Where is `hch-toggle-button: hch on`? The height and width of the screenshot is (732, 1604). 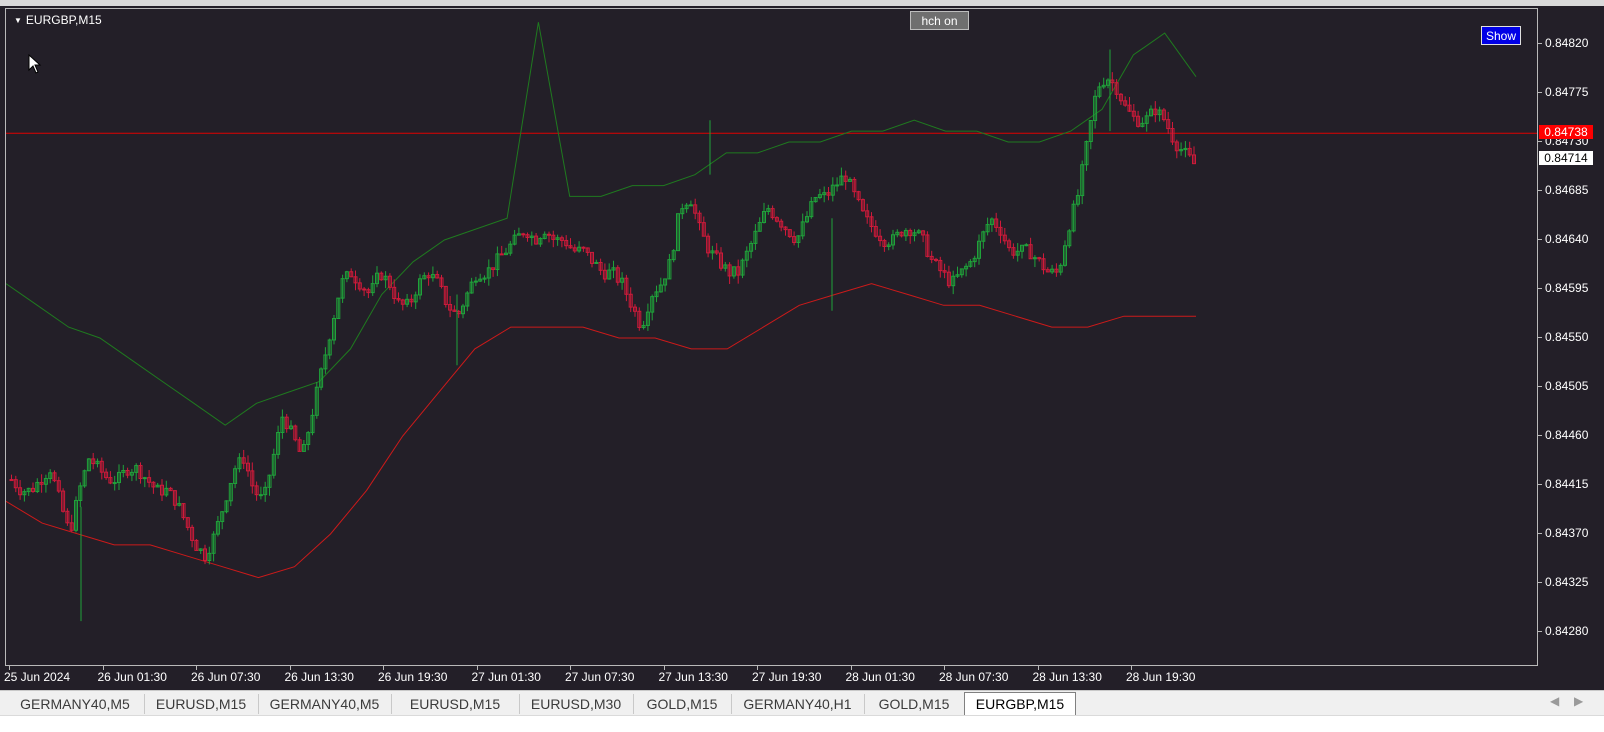
hch-toggle-button: hch on is located at coordinates (939, 20).